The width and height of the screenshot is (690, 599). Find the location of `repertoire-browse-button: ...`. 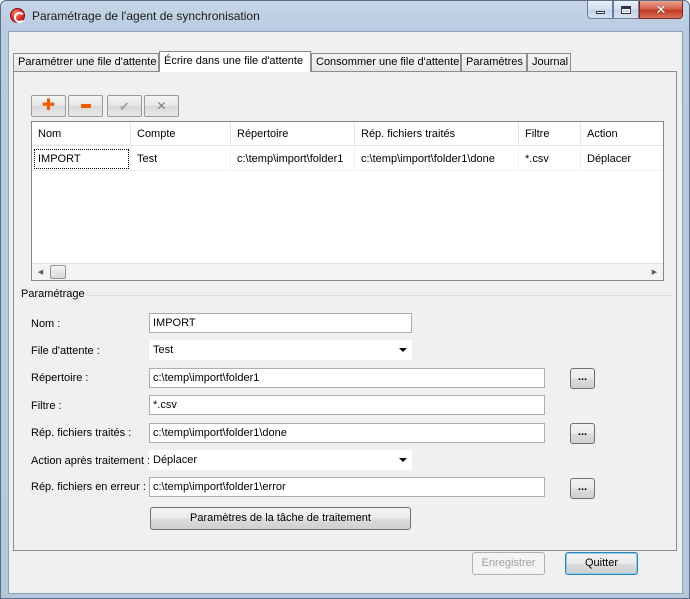

repertoire-browse-button: ... is located at coordinates (582, 378).